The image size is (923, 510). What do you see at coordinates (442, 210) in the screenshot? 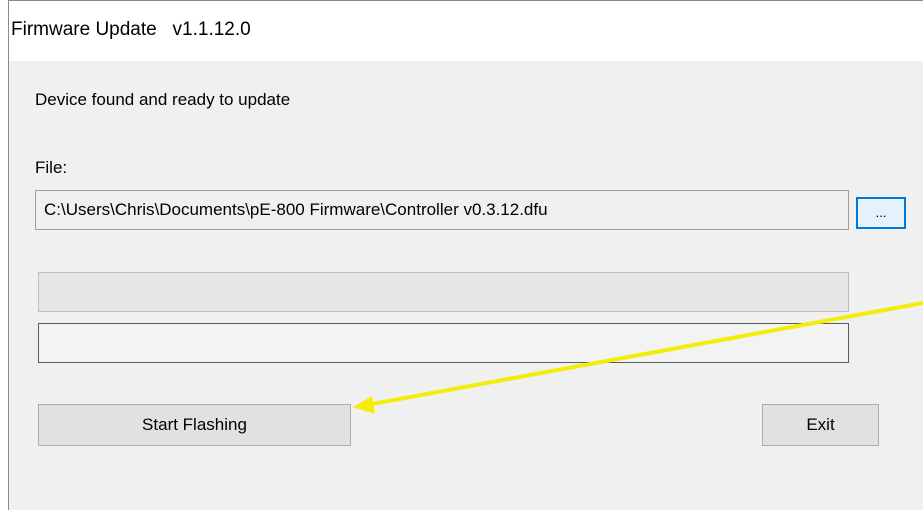
I see `file-path-field` at bounding box center [442, 210].